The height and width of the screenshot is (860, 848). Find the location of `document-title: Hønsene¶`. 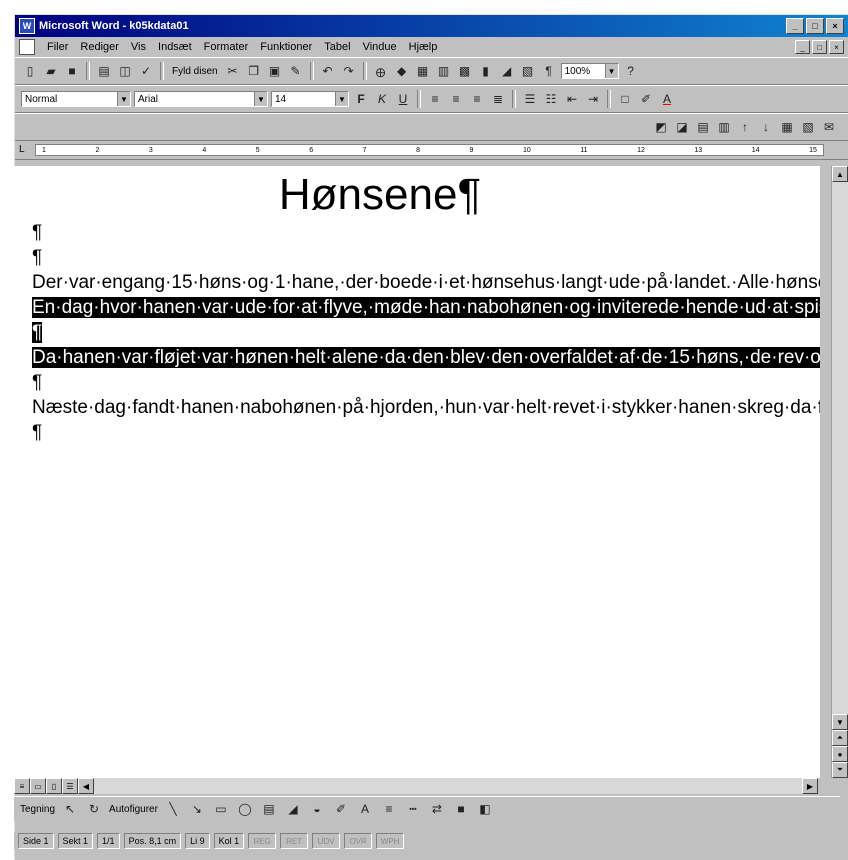

document-title: Hønsene¶ is located at coordinates (380, 195).